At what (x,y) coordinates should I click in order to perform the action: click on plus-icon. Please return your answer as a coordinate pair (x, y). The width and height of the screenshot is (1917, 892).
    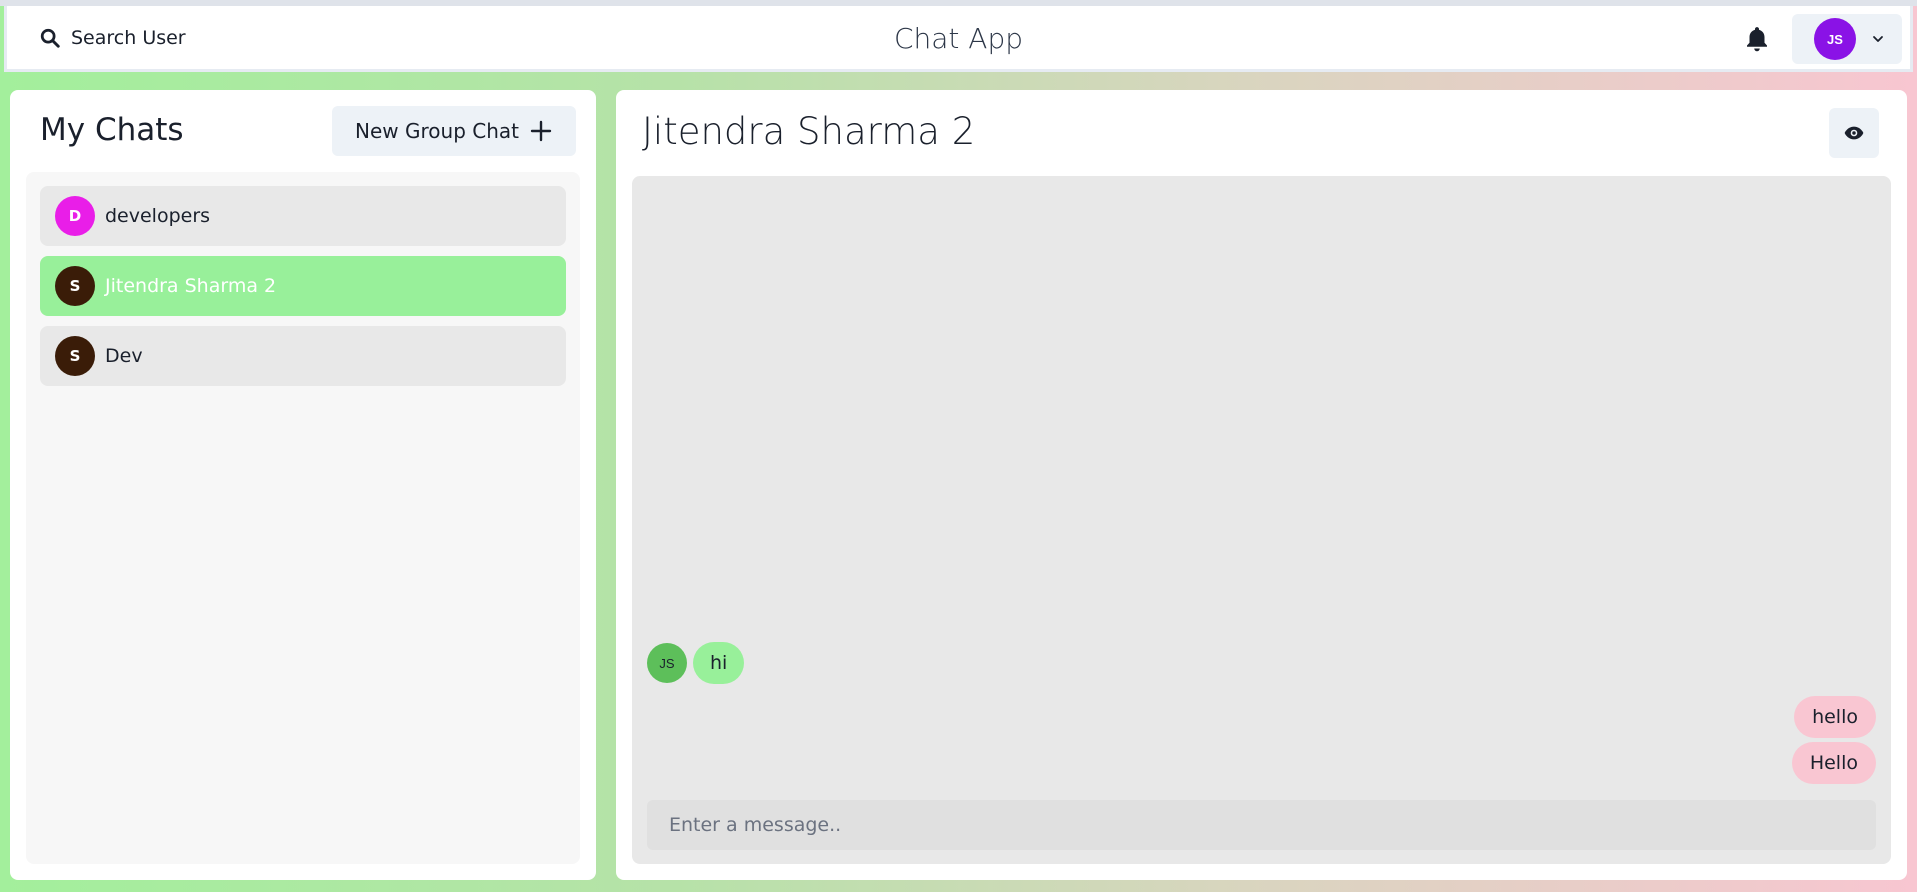
    Looking at the image, I should click on (541, 131).